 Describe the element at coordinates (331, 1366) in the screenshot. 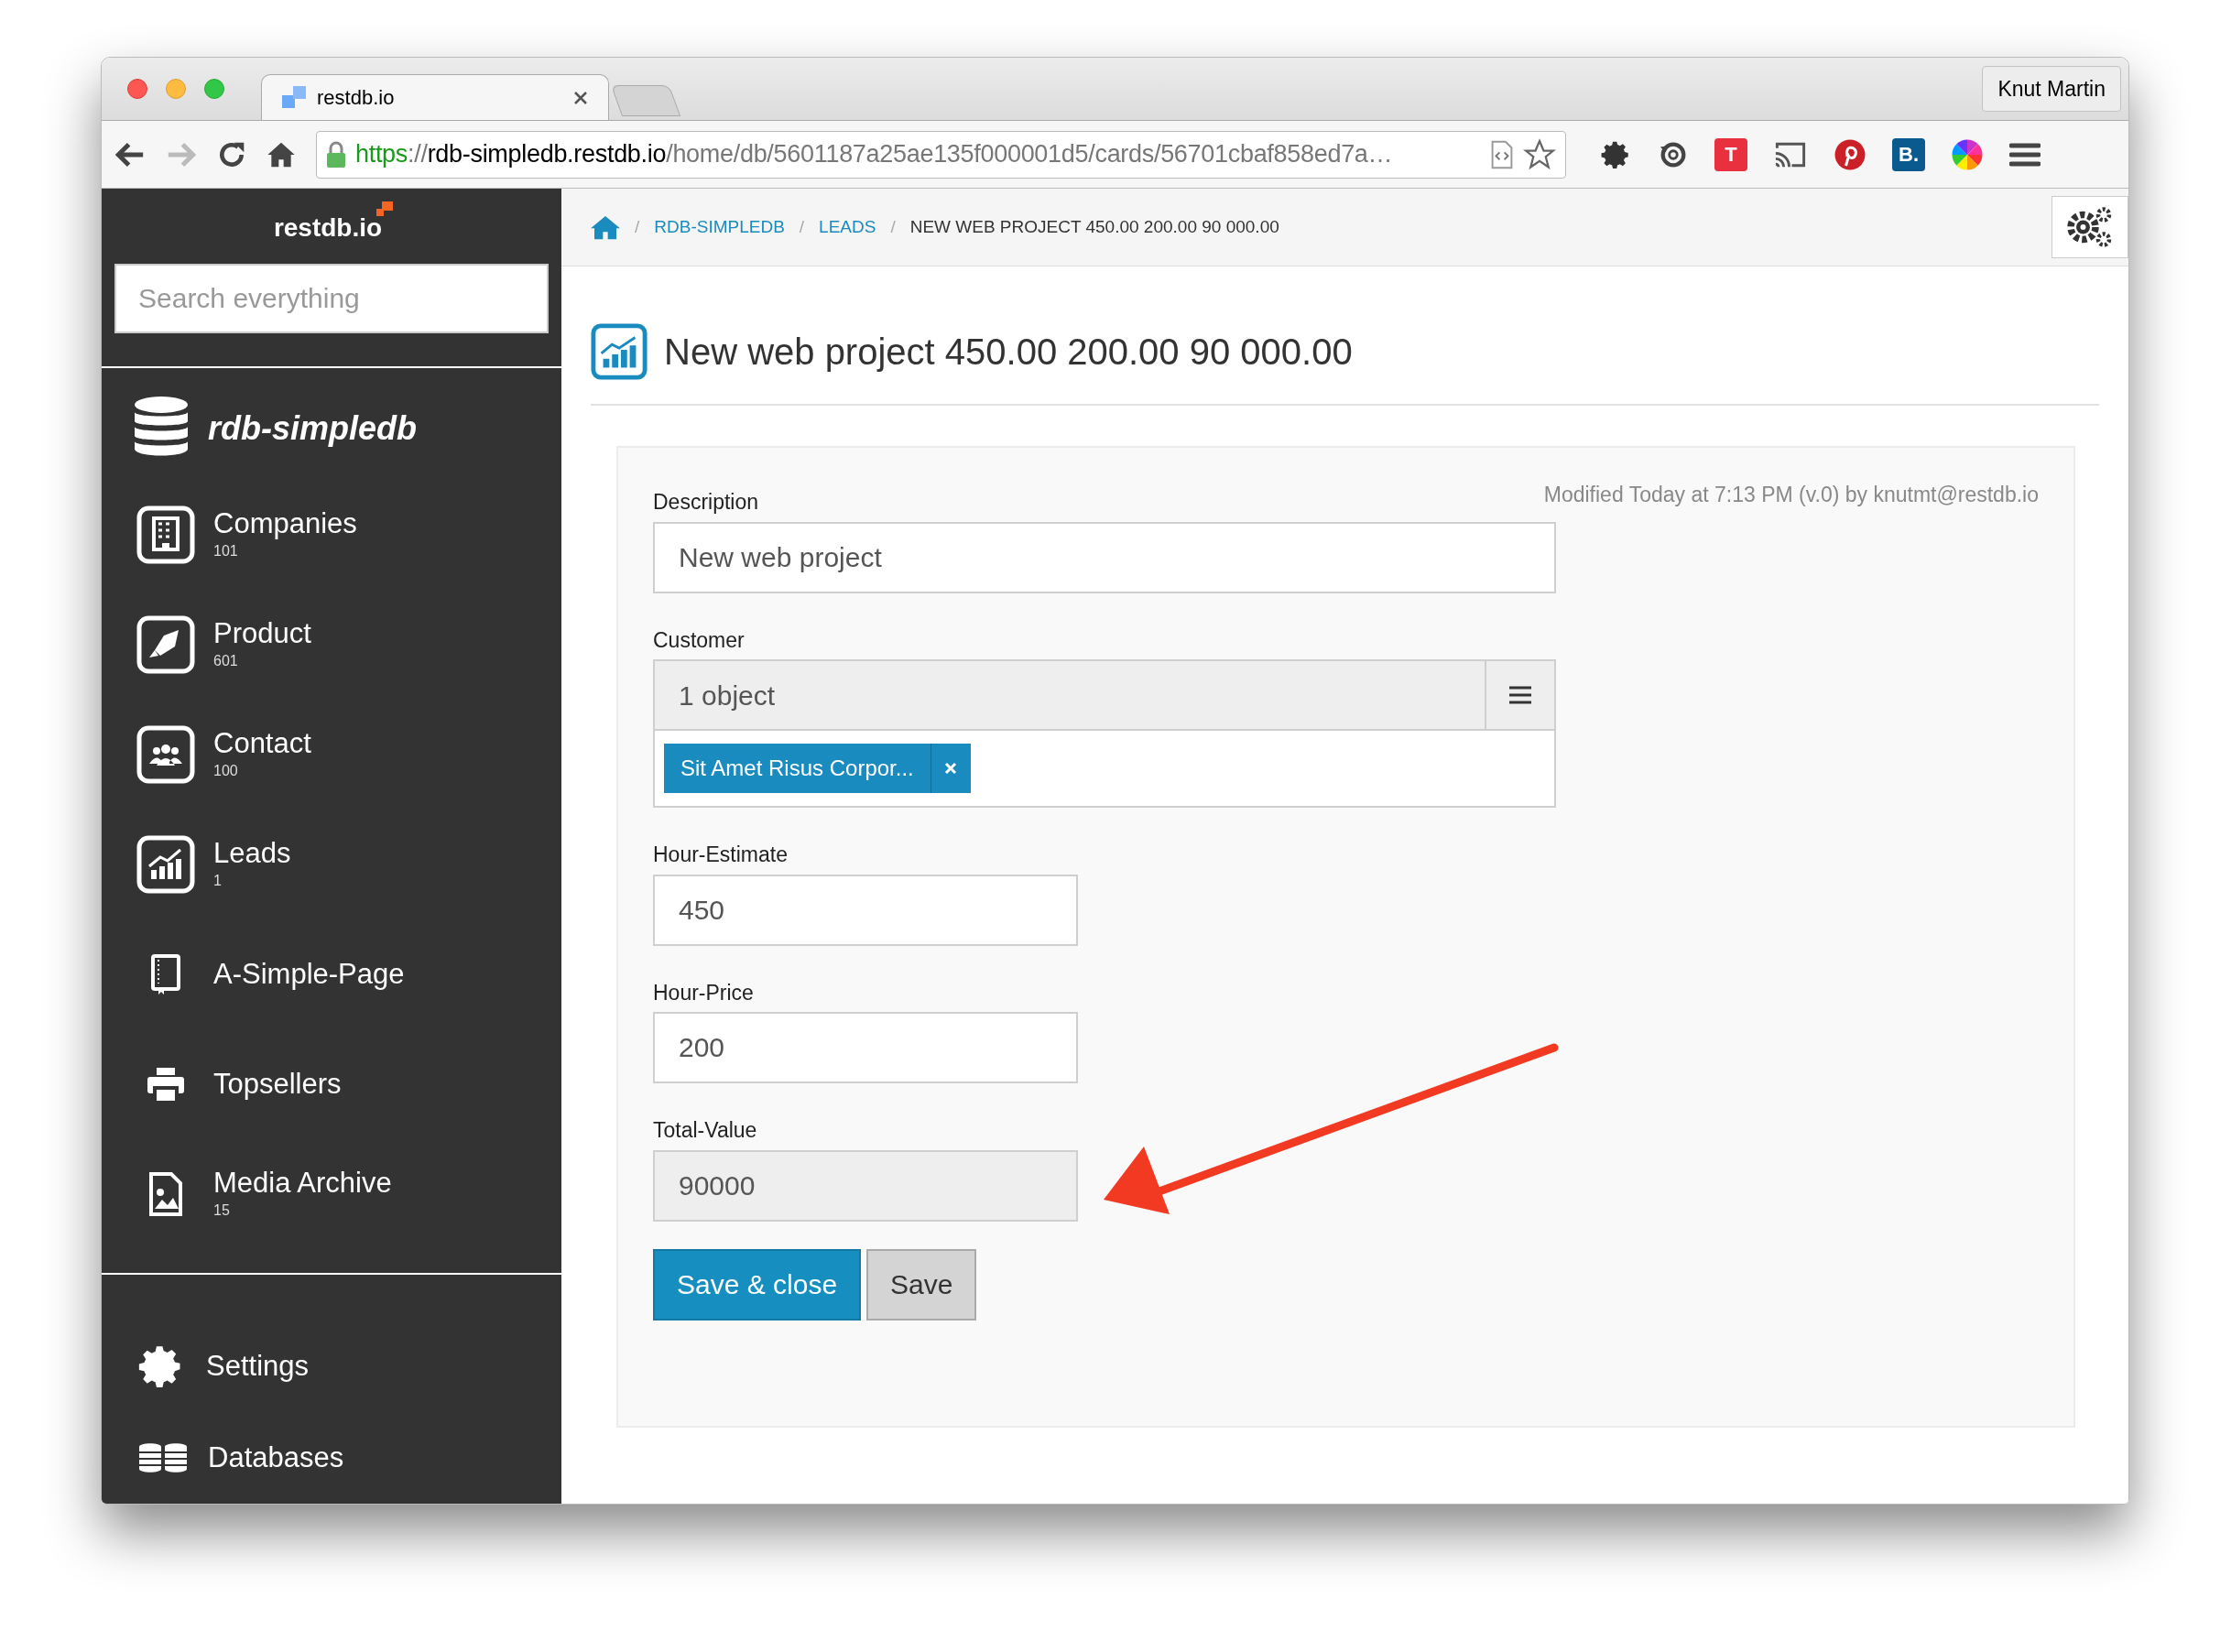

I see `sidebar-item: Settings` at that location.